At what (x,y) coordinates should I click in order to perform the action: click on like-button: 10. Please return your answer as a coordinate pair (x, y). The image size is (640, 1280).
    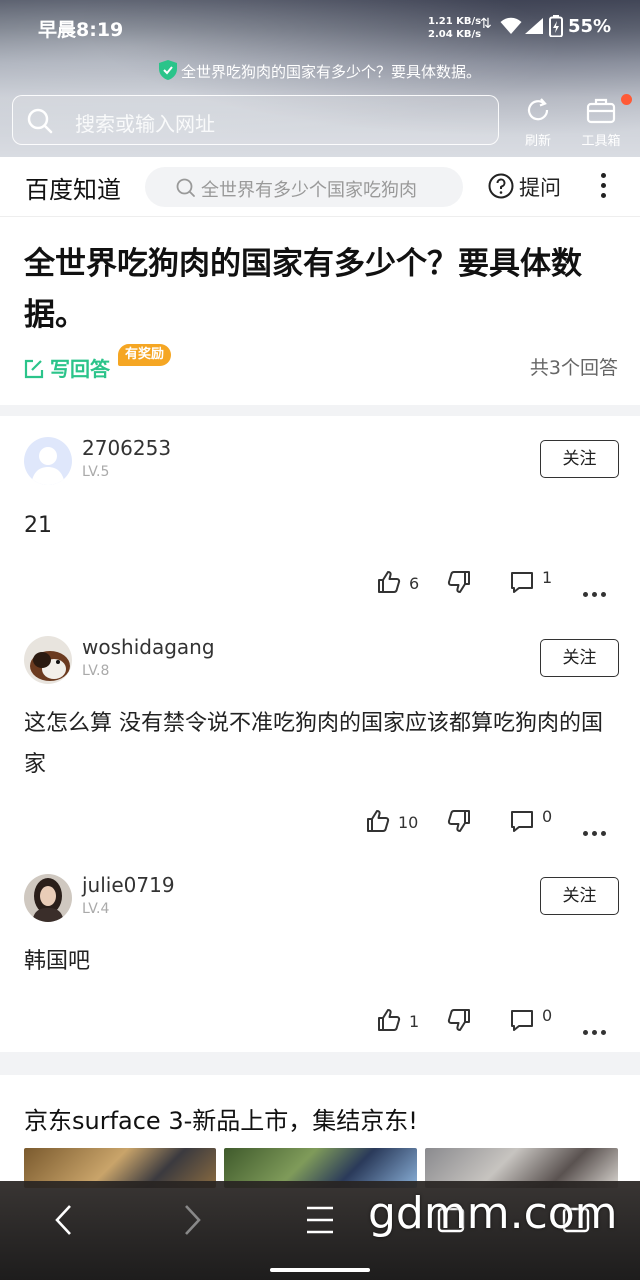
    Looking at the image, I should click on (392, 821).